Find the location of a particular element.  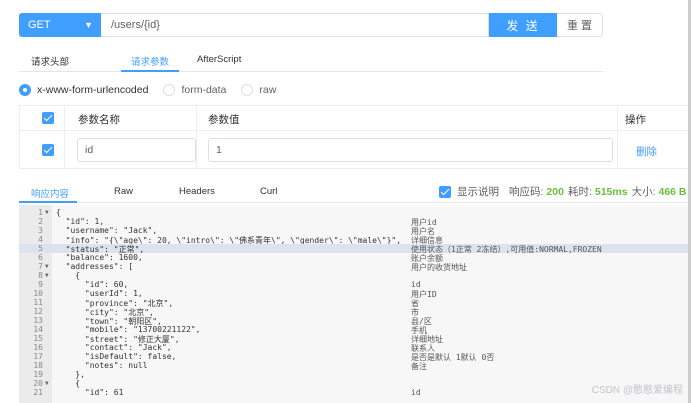

code-text: "balance": 1600, is located at coordinates (99, 257).